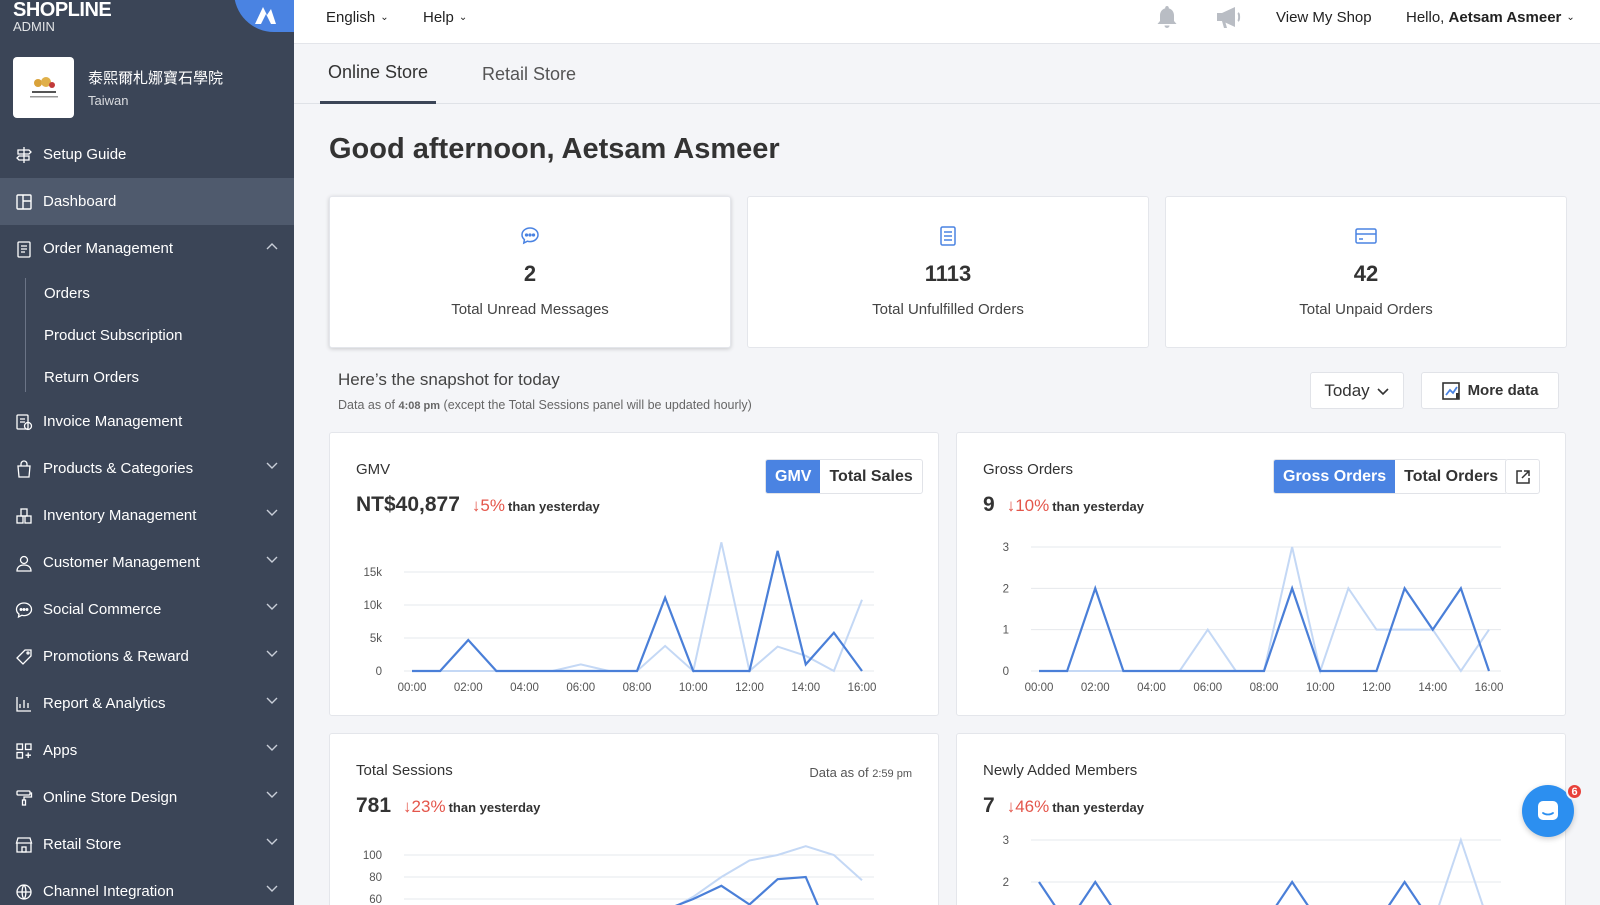 The width and height of the screenshot is (1600, 905). I want to click on unfulfilled-orders-label: Total Unfulfilled Orders, so click(948, 309).